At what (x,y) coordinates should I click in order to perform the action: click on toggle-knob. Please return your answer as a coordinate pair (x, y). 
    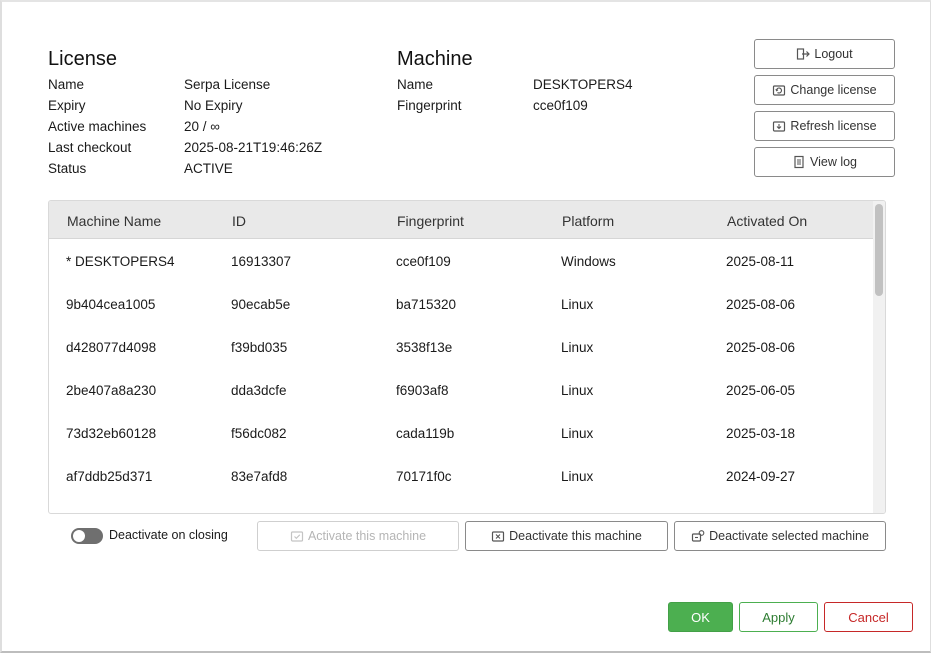
    Looking at the image, I should click on (79, 536).